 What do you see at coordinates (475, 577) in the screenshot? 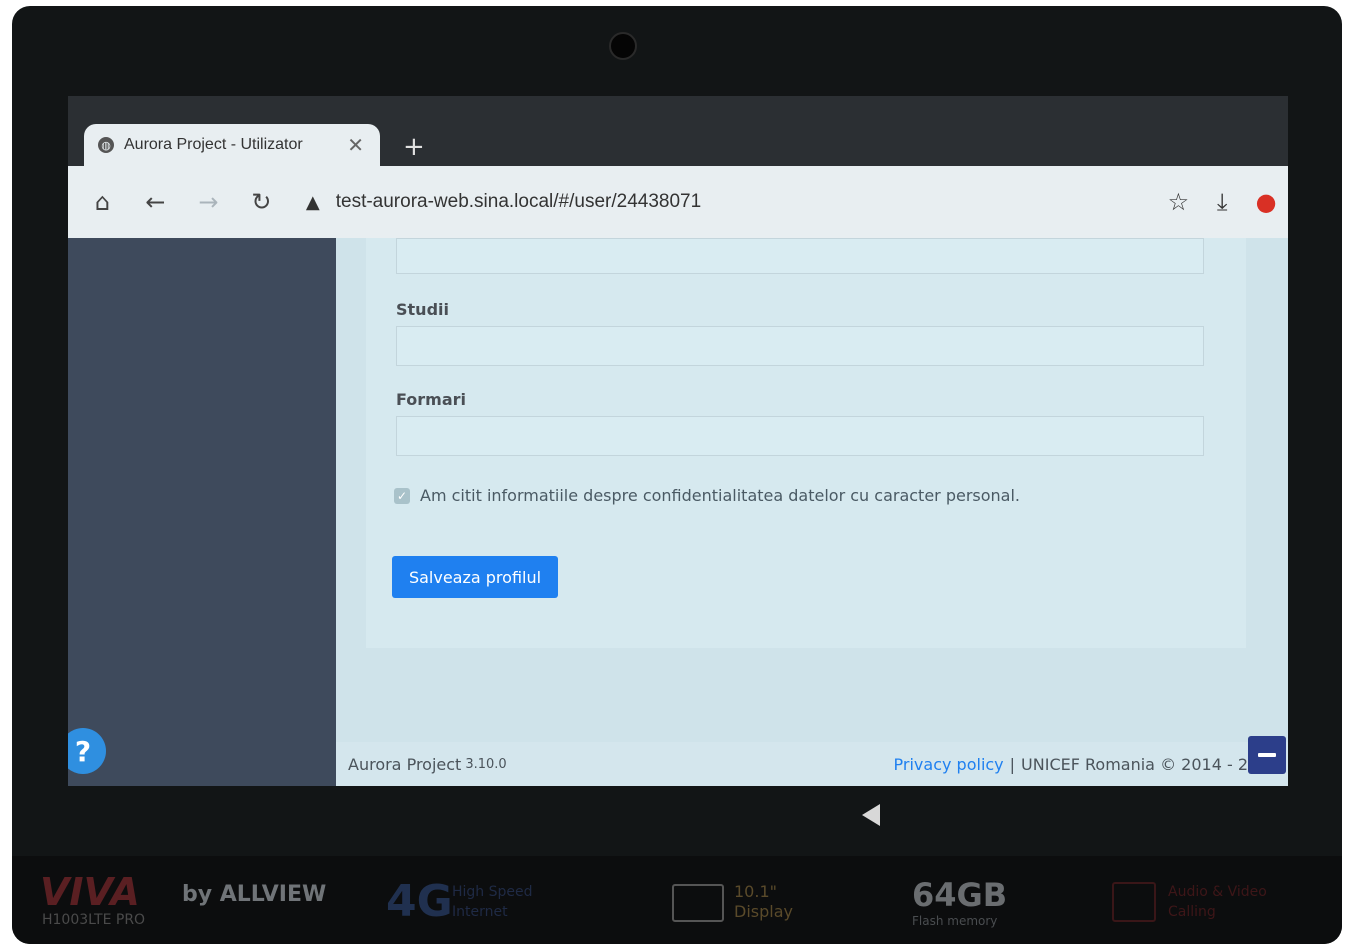
I see `save-profile-button: Salveaza profilul` at bounding box center [475, 577].